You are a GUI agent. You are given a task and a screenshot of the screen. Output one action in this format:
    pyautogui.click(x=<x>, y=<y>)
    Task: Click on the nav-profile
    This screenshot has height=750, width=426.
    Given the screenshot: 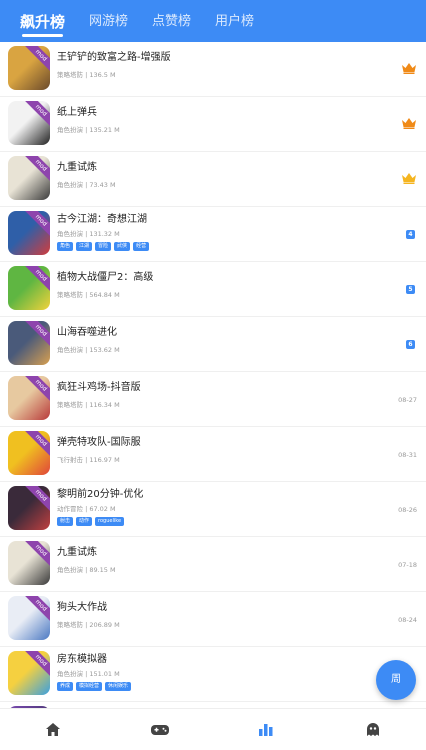 What is the action you would take?
    pyautogui.click(x=373, y=729)
    